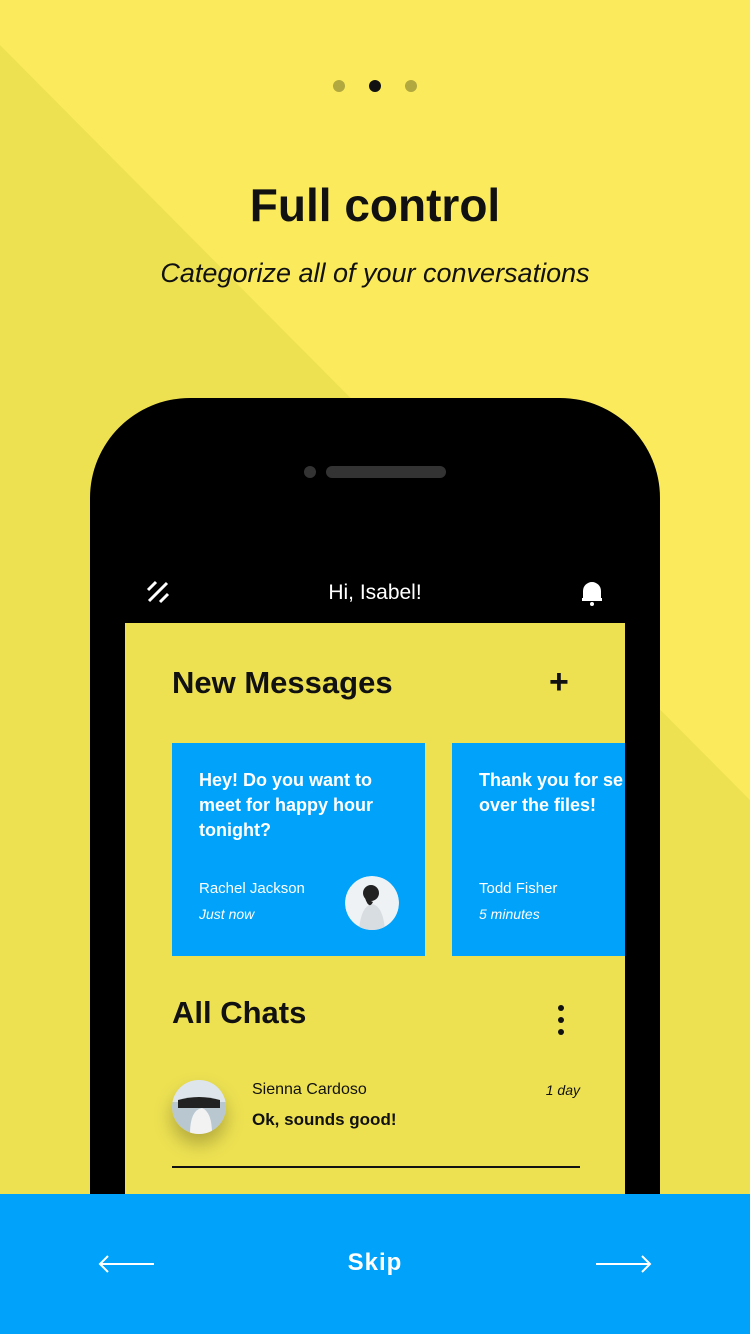 This screenshot has height=1334, width=750. Describe the element at coordinates (282, 682) in the screenshot. I see `new-messages-title: New Messages` at that location.